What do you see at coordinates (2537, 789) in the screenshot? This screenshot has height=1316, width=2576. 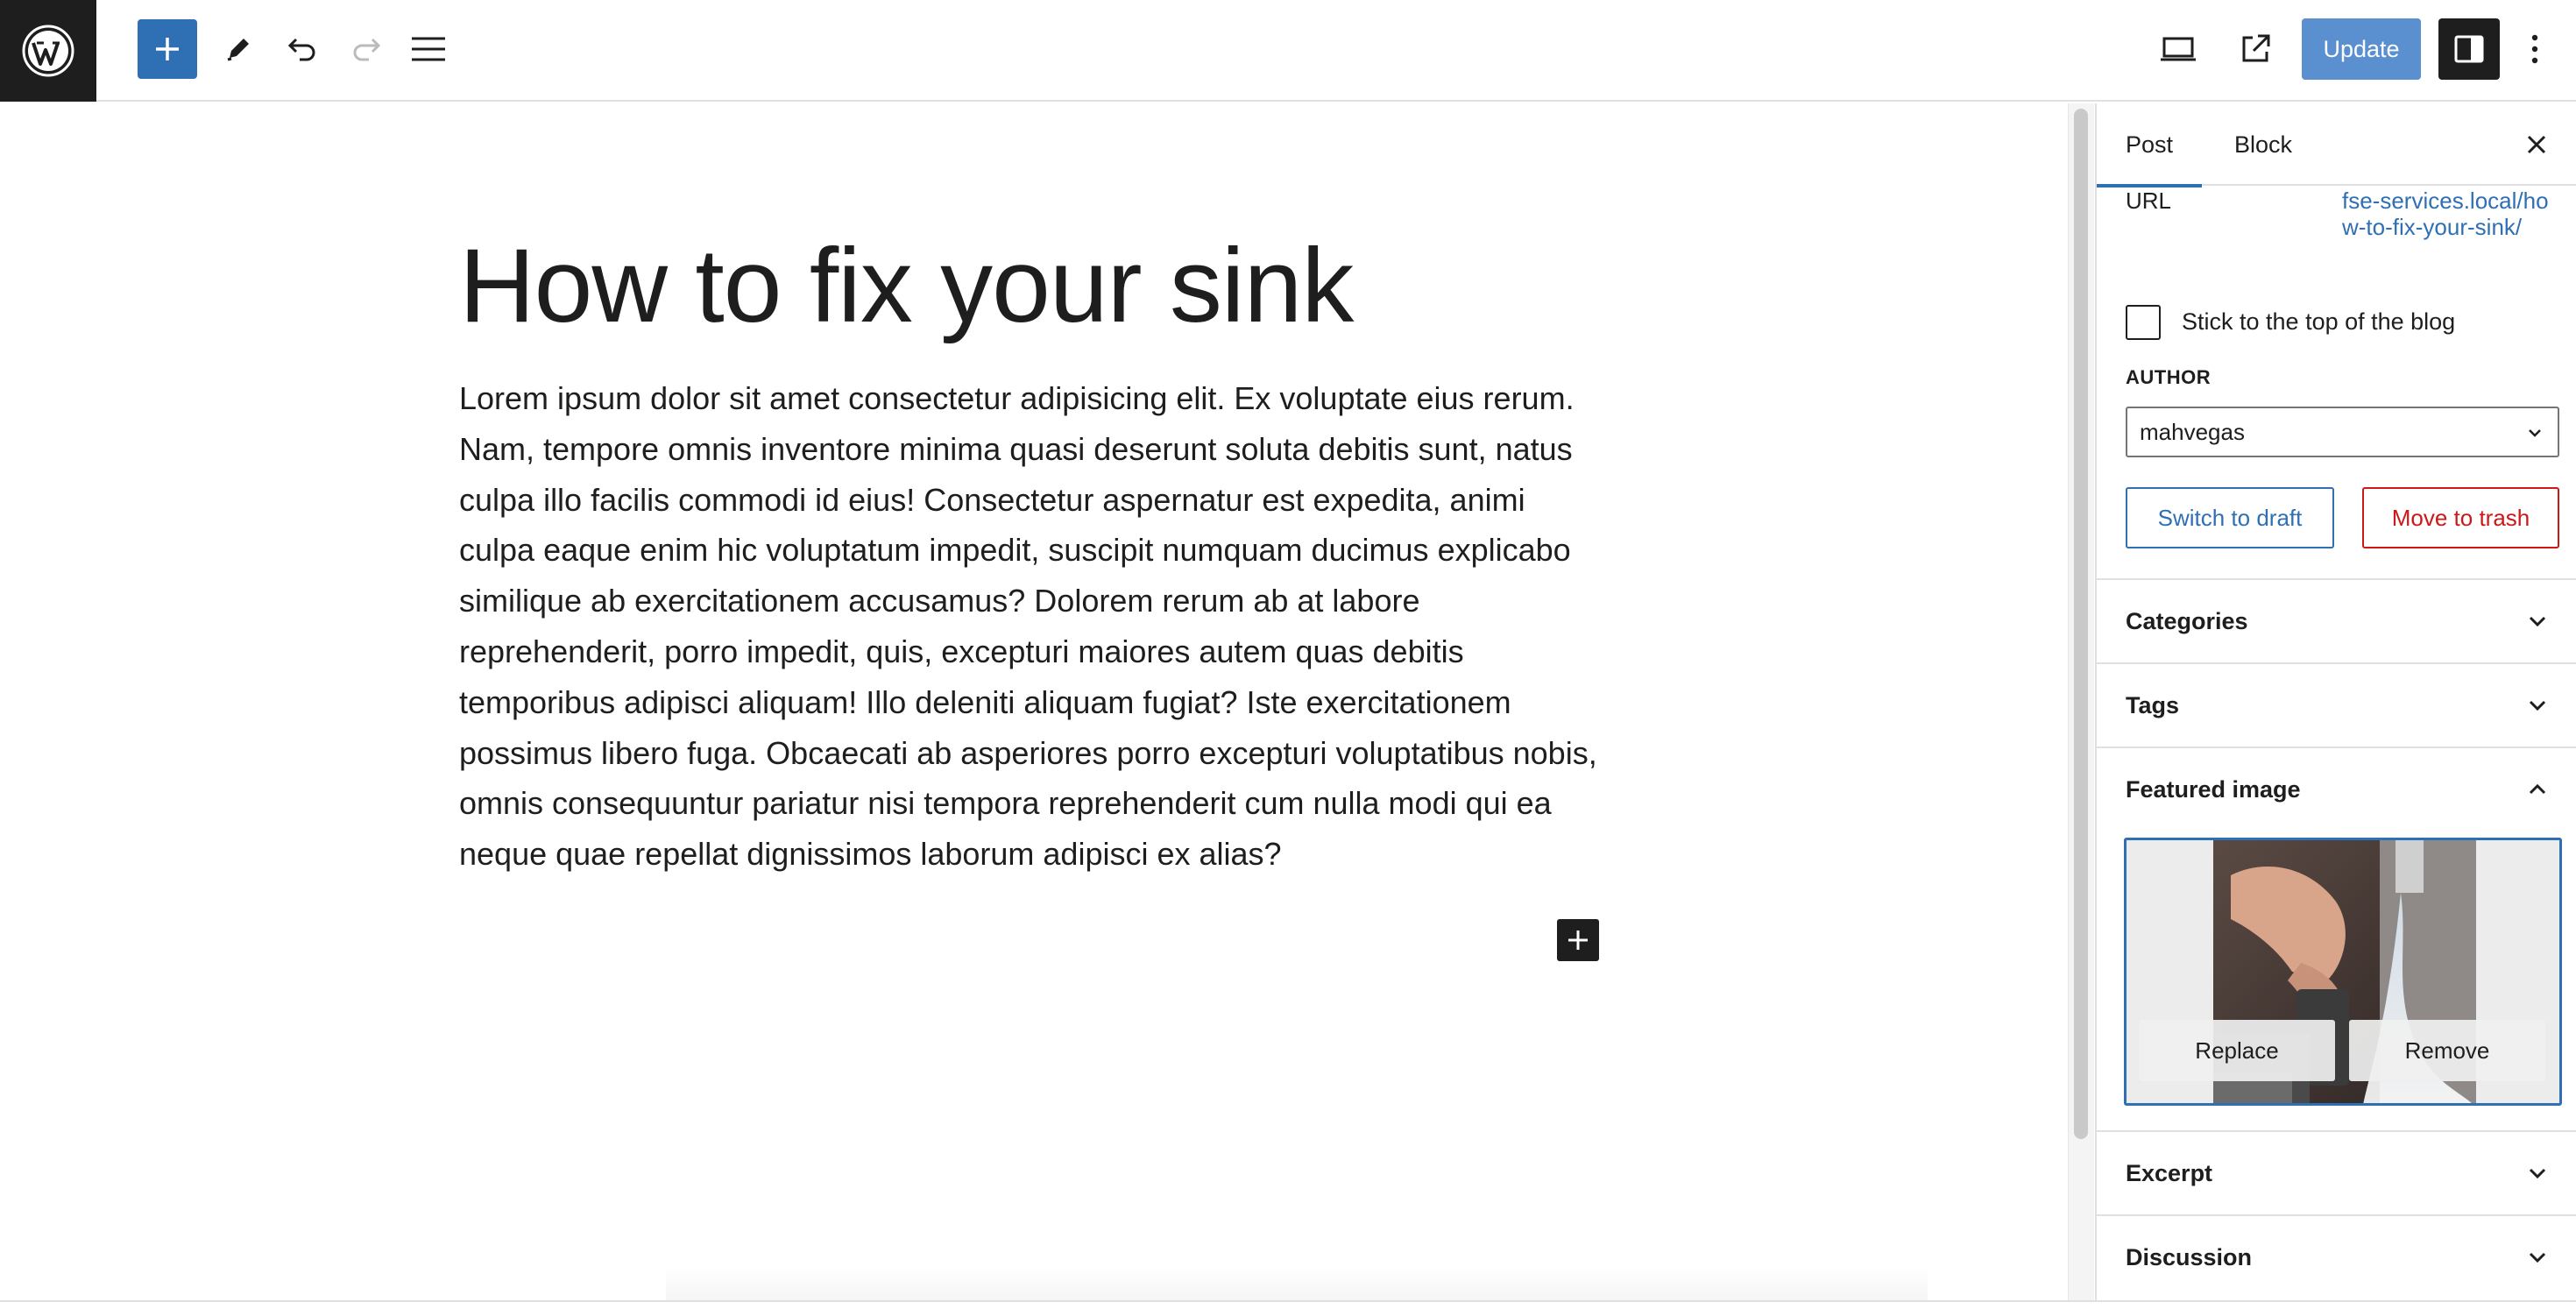 I see `chevron-up-icon` at bounding box center [2537, 789].